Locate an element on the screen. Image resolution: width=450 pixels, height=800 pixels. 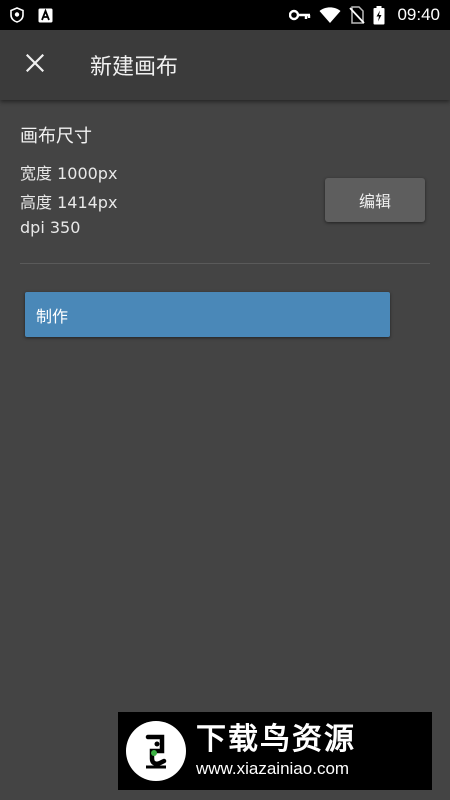
status-time: 09:40 is located at coordinates (418, 14).